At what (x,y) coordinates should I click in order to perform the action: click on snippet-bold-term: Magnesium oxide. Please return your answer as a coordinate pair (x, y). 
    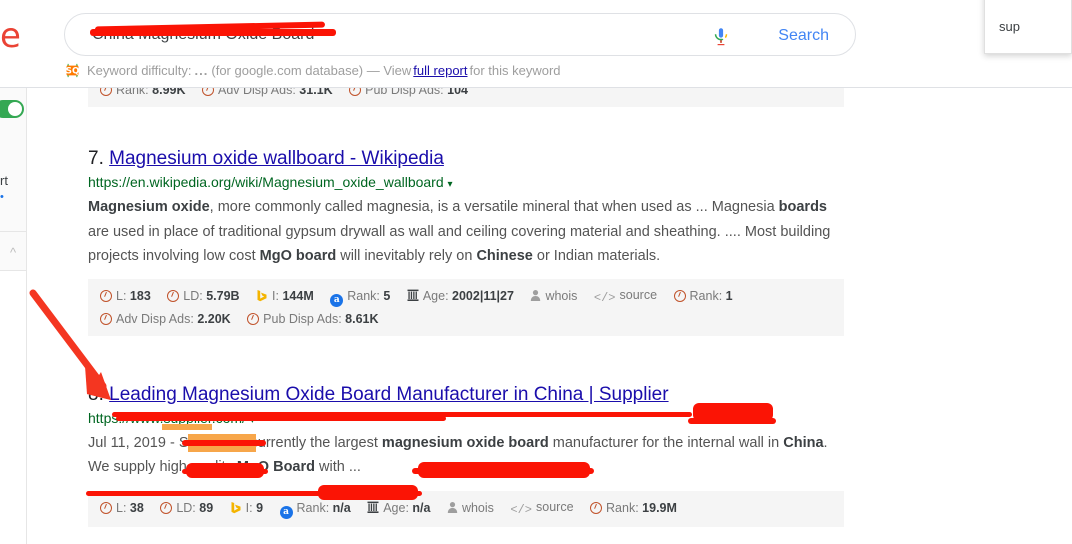
    Looking at the image, I should click on (149, 207).